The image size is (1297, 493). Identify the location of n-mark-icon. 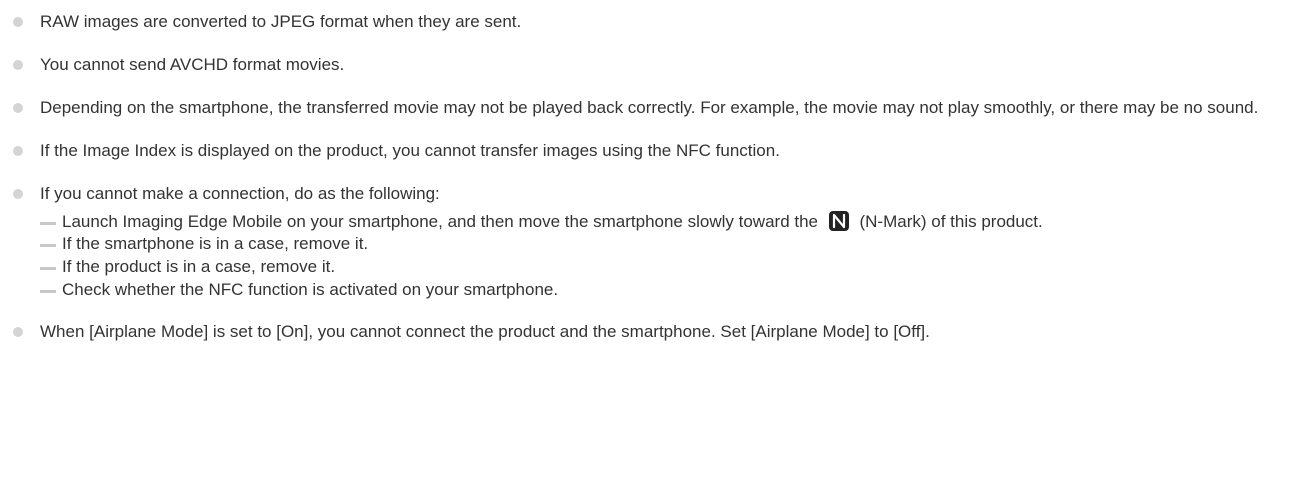
(838, 220).